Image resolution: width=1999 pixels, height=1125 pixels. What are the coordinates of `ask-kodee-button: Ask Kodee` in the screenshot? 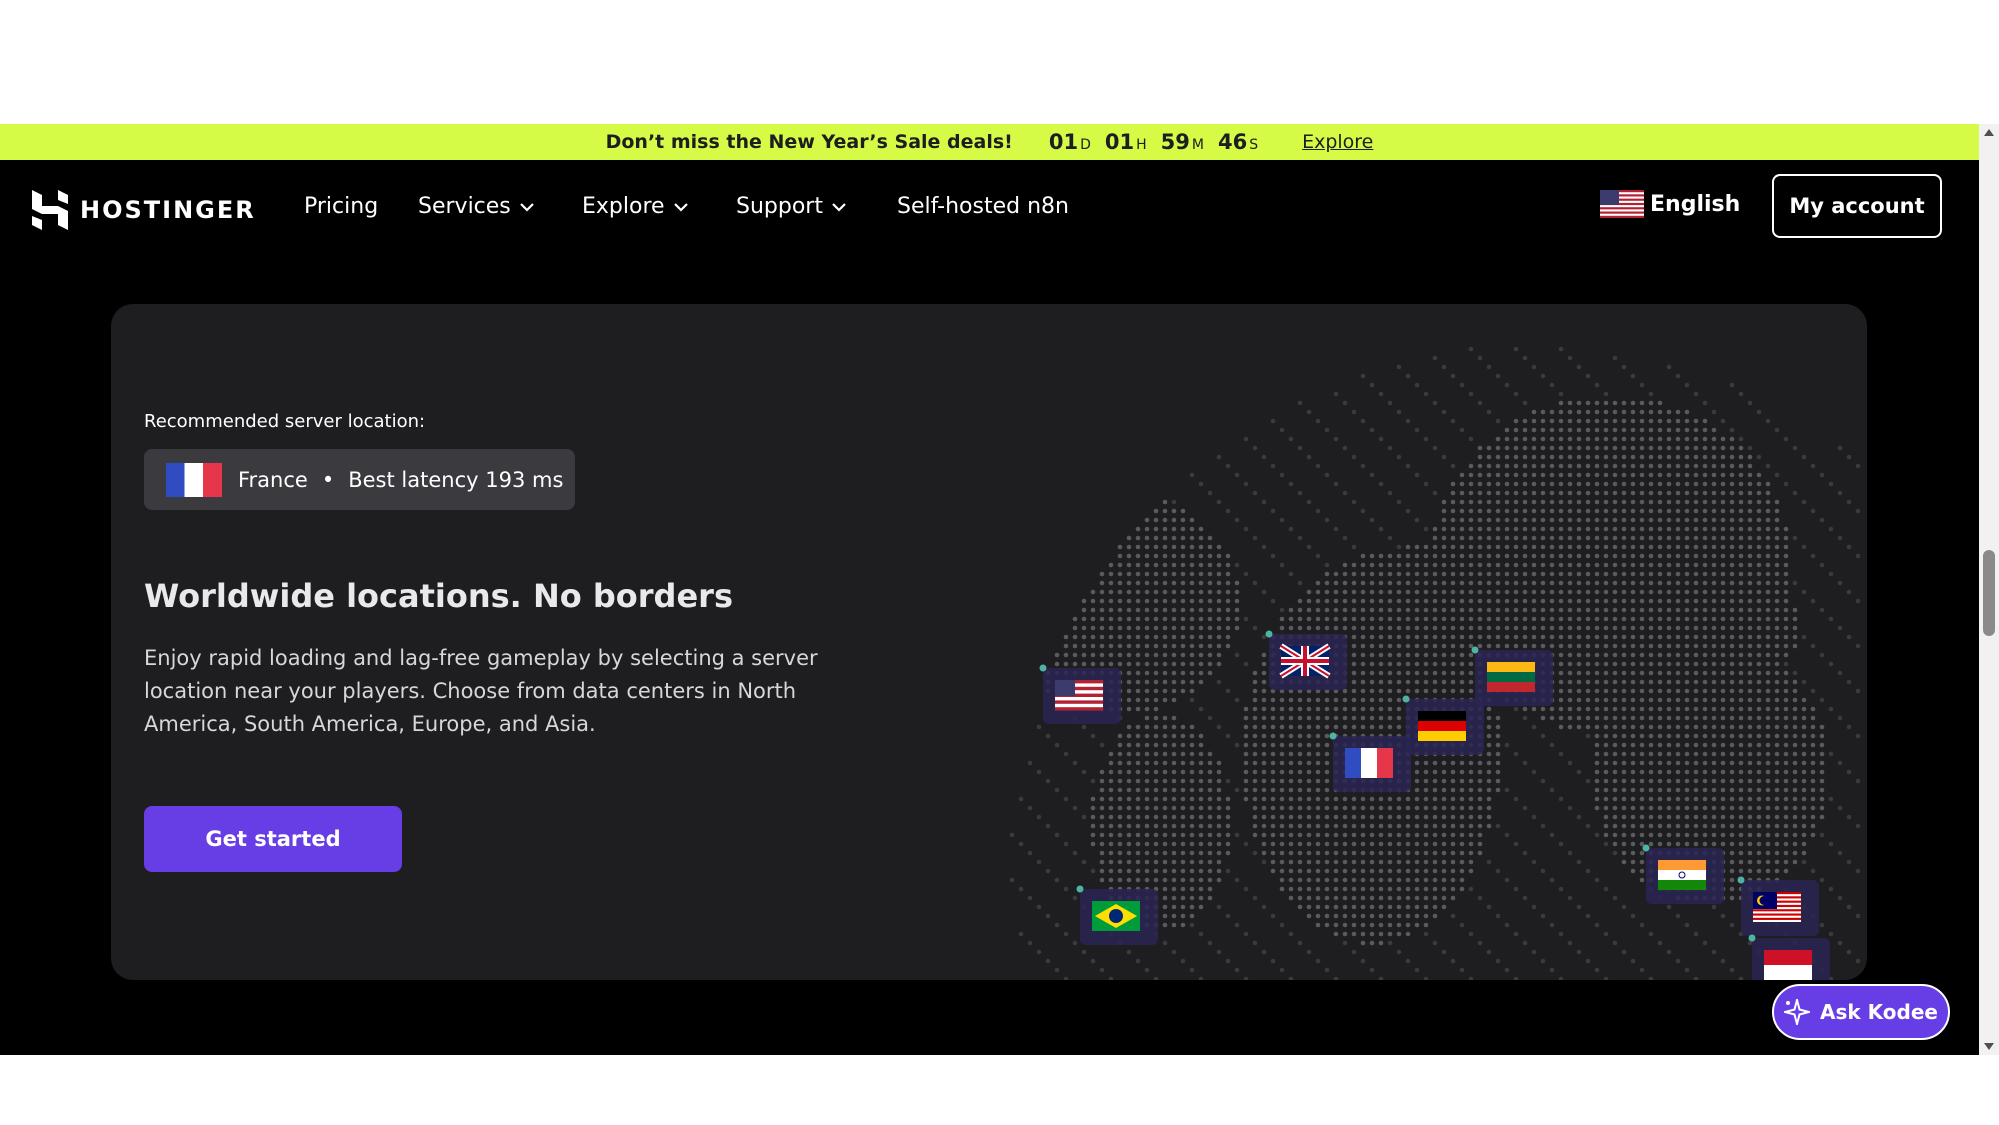 It's located at (1861, 1012).